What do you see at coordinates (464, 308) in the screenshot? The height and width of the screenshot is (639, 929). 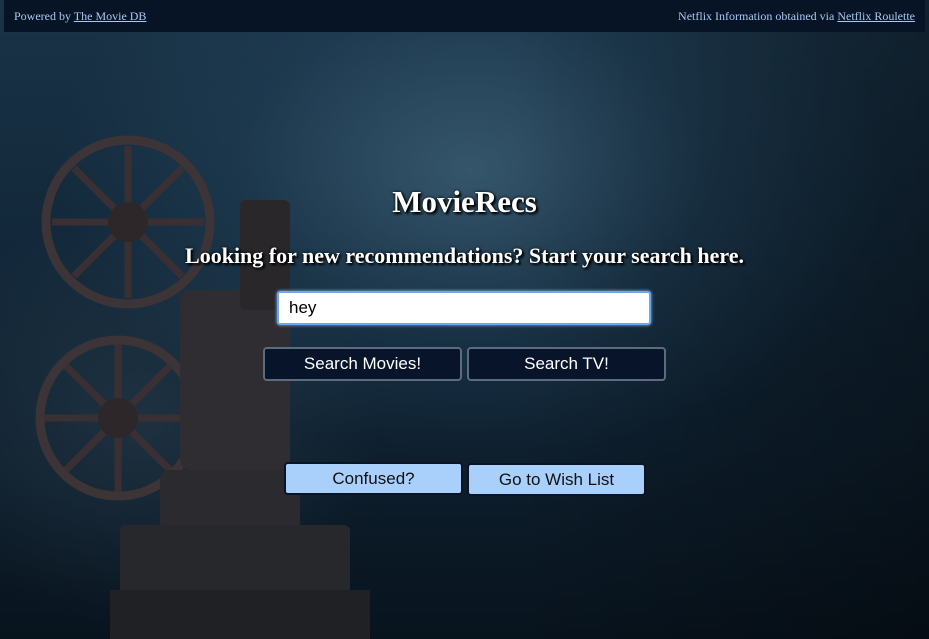 I see `search-input` at bounding box center [464, 308].